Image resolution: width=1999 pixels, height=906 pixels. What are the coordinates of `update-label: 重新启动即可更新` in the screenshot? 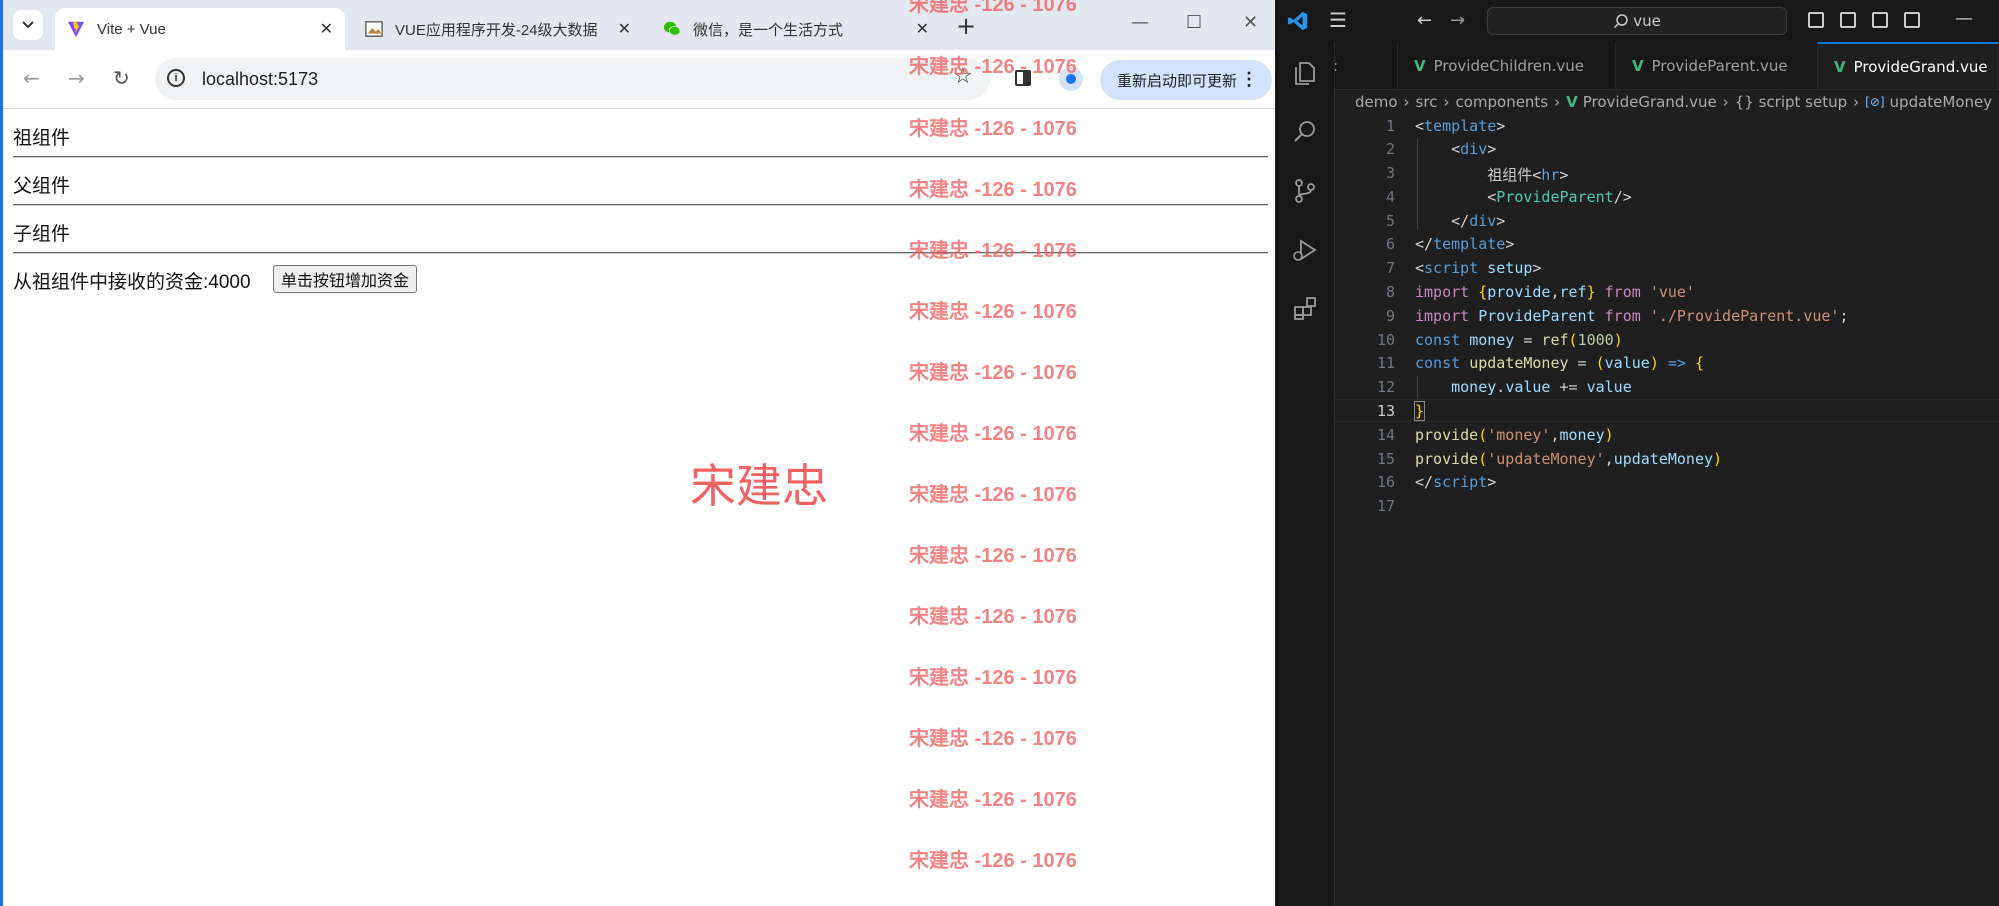 It's located at (1177, 81).